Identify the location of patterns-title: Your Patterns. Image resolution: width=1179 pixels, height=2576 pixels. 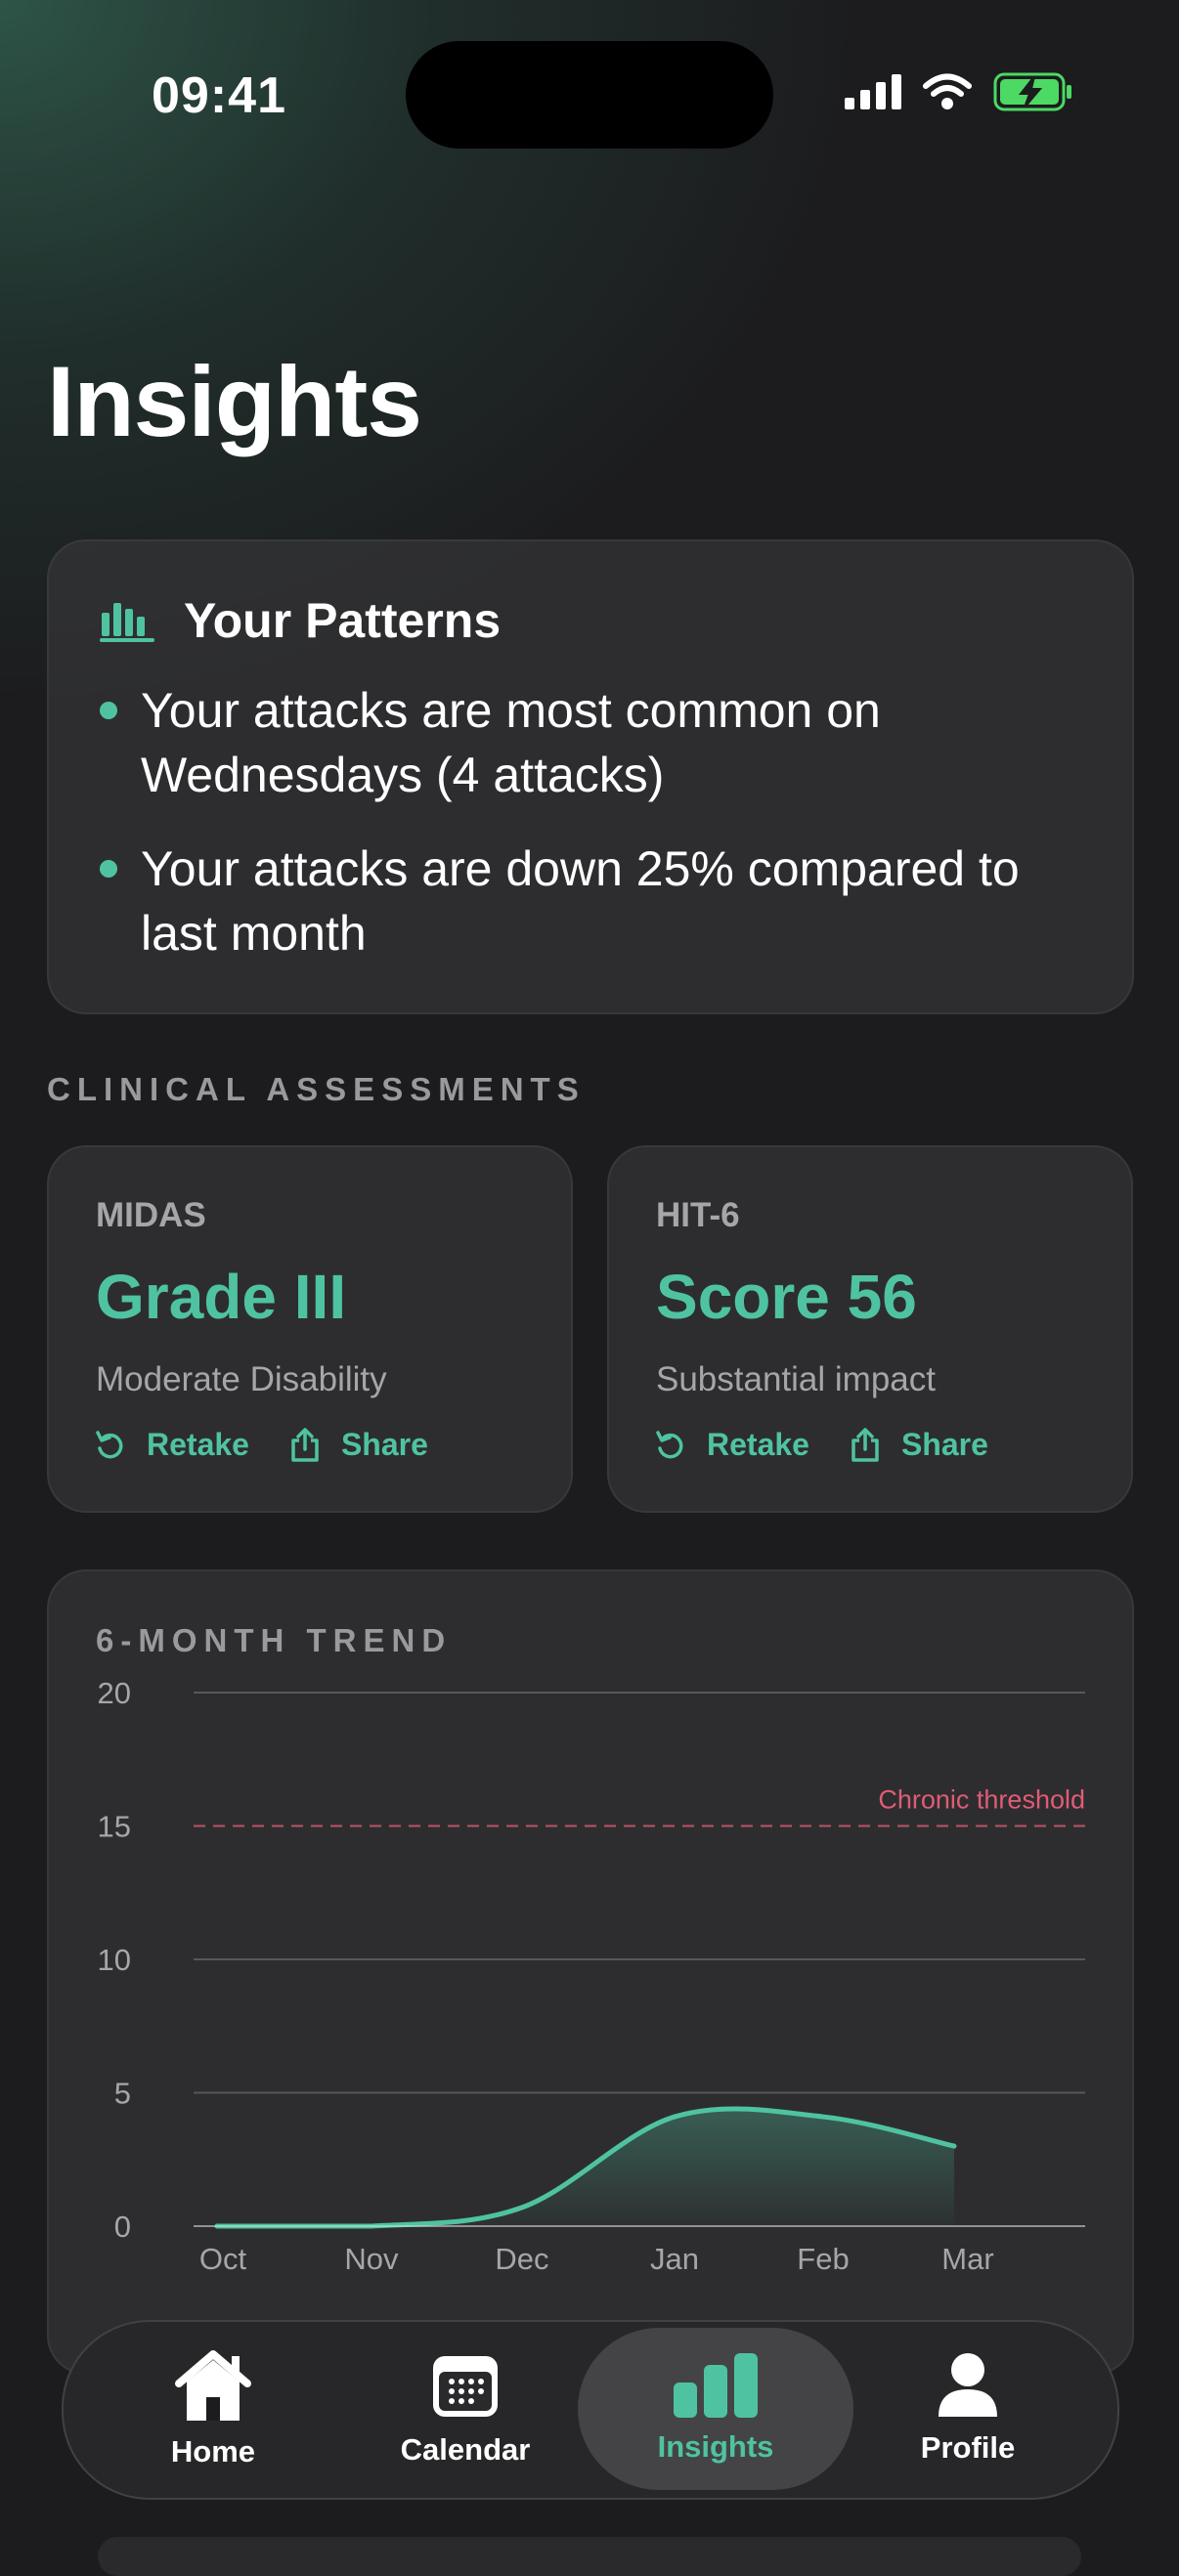
(343, 621).